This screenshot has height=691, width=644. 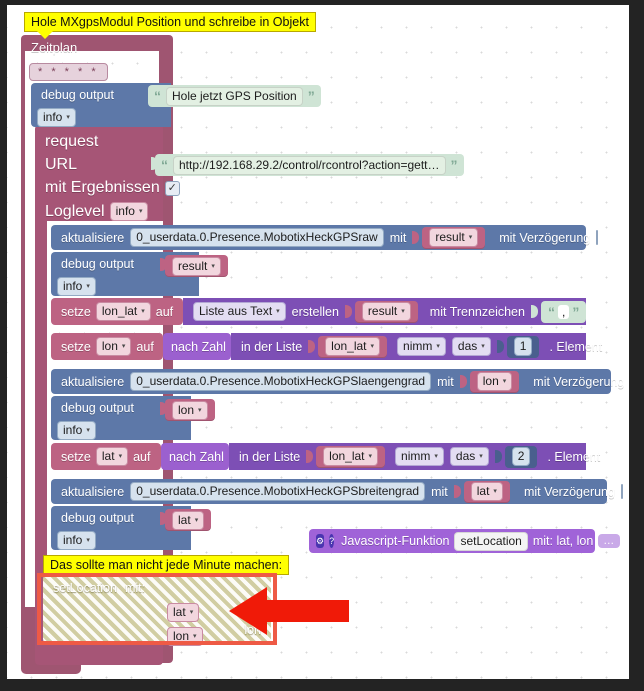 I want to click on update-lat-value: lat, so click(x=486, y=491).